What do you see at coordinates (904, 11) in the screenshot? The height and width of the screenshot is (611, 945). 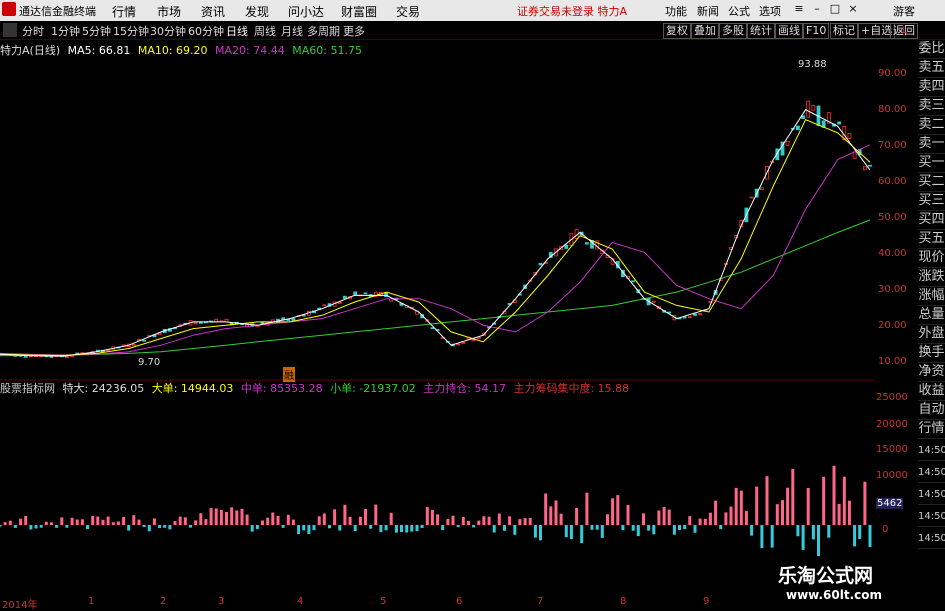 I see `user-guest: 游客` at bounding box center [904, 11].